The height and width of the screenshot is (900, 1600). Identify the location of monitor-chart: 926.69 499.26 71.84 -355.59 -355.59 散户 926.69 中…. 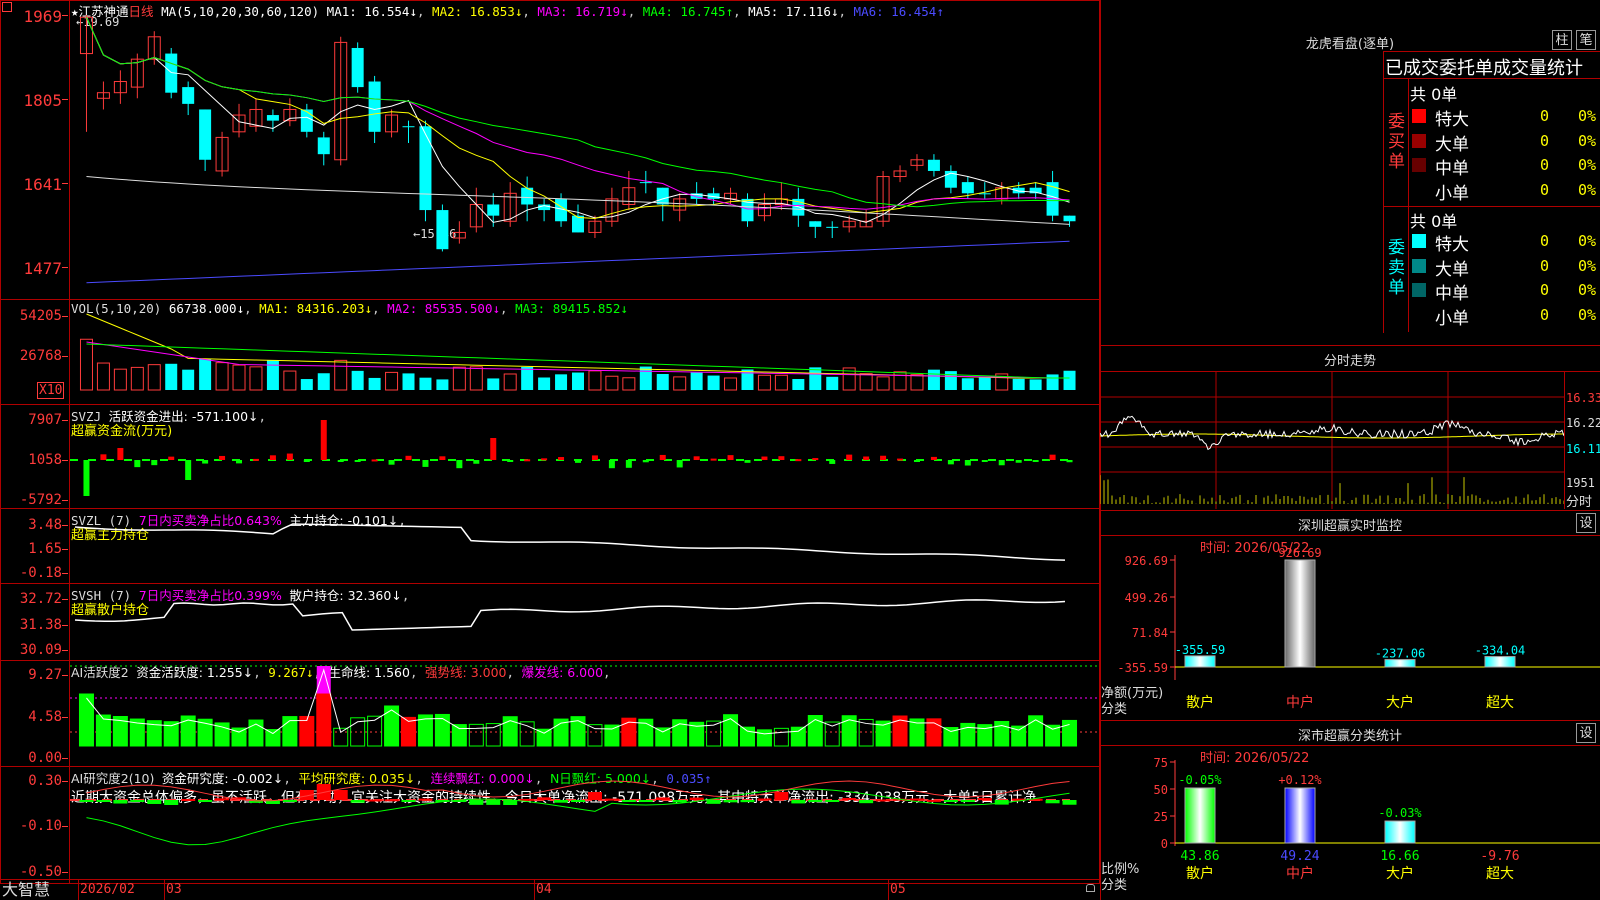
(1350, 630).